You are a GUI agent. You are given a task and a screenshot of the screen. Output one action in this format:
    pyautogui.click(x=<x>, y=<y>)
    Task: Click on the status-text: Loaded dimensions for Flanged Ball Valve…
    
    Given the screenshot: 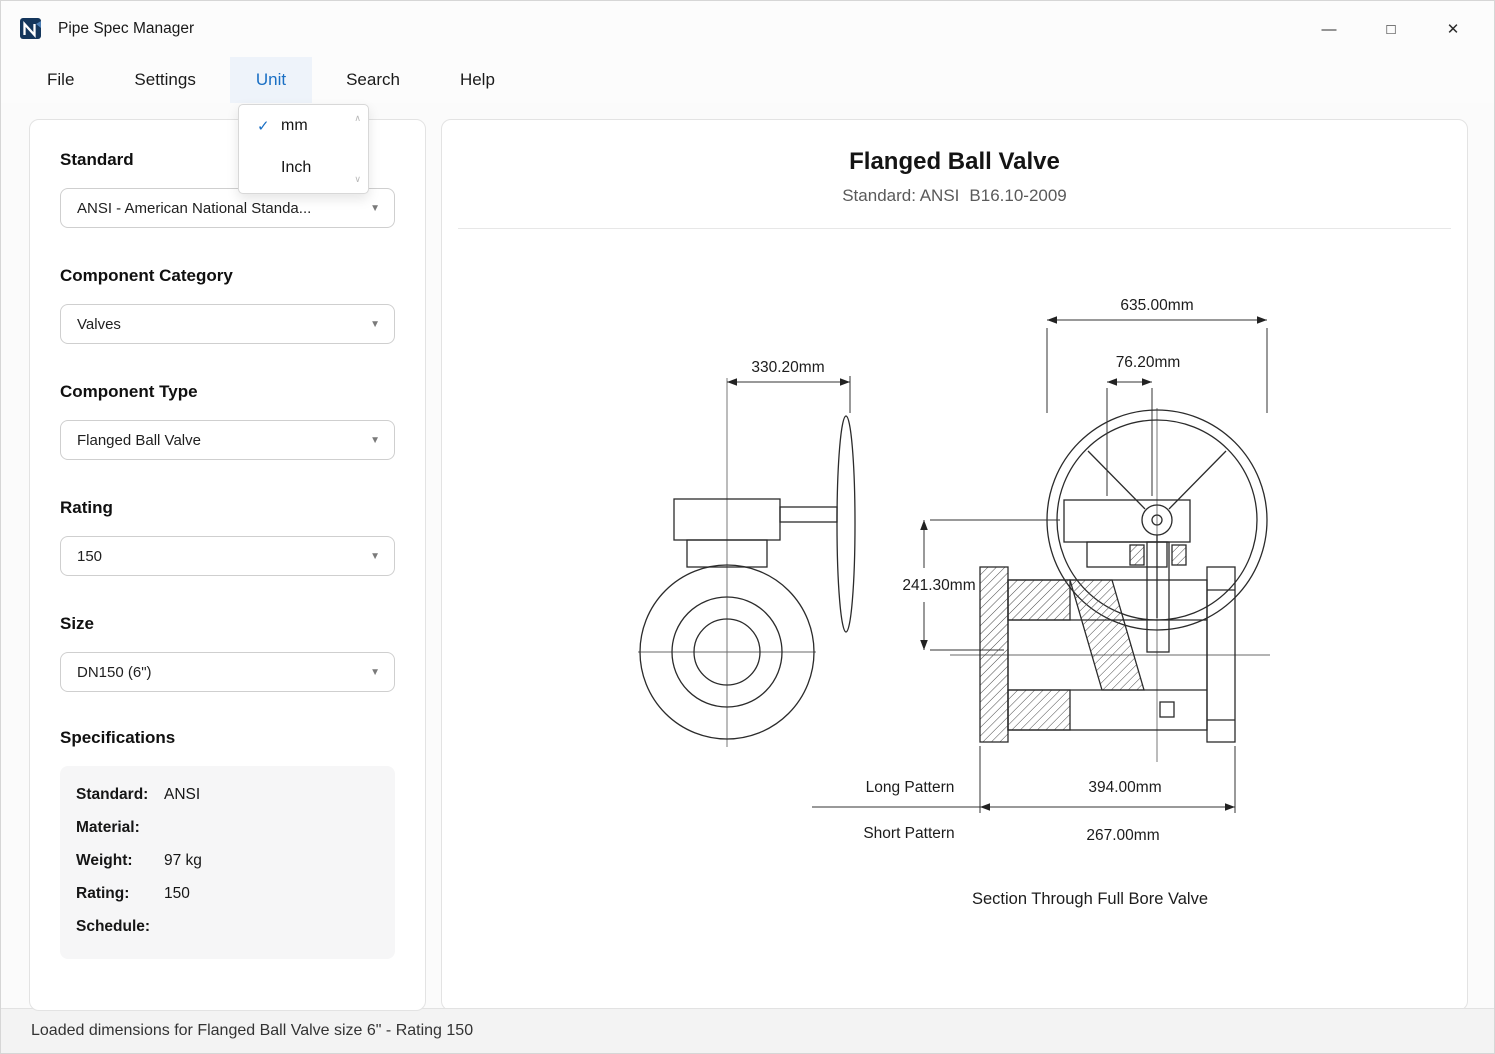 What is the action you would take?
    pyautogui.click(x=252, y=1030)
    